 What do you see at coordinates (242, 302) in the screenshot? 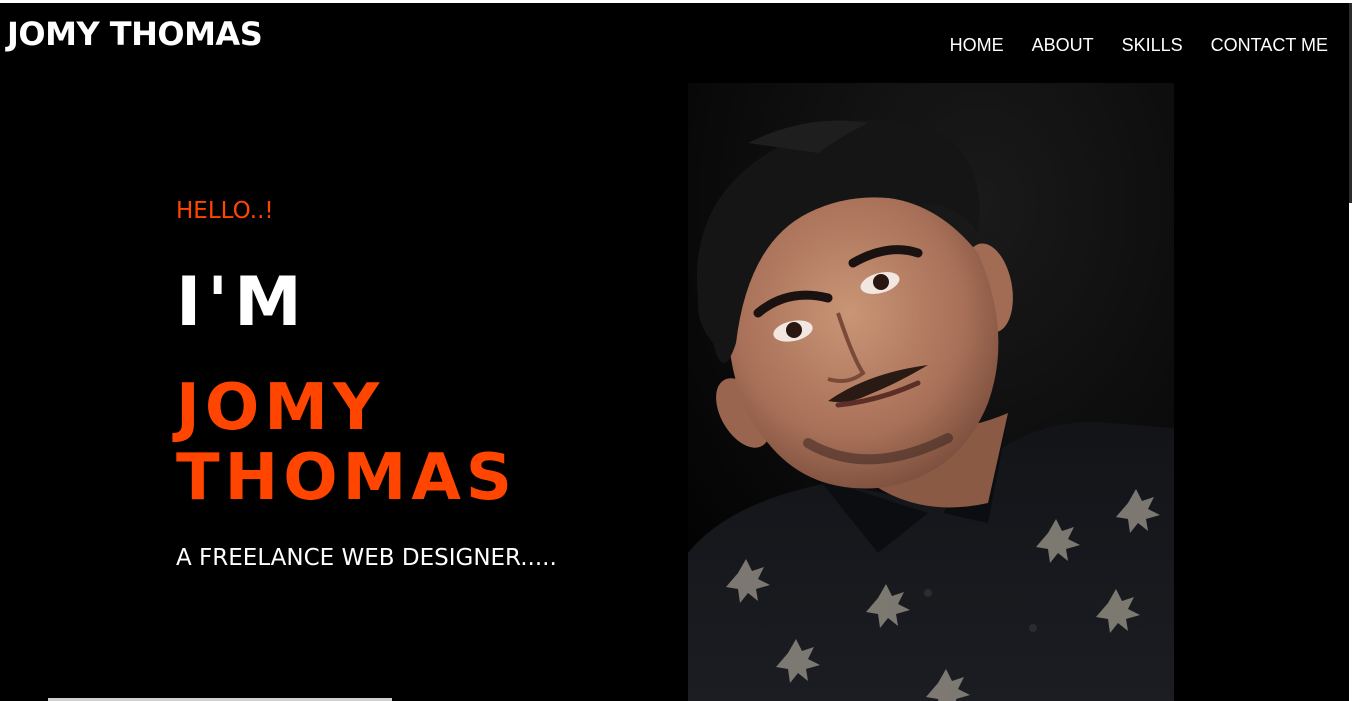
I see `hero-intro: I'M` at bounding box center [242, 302].